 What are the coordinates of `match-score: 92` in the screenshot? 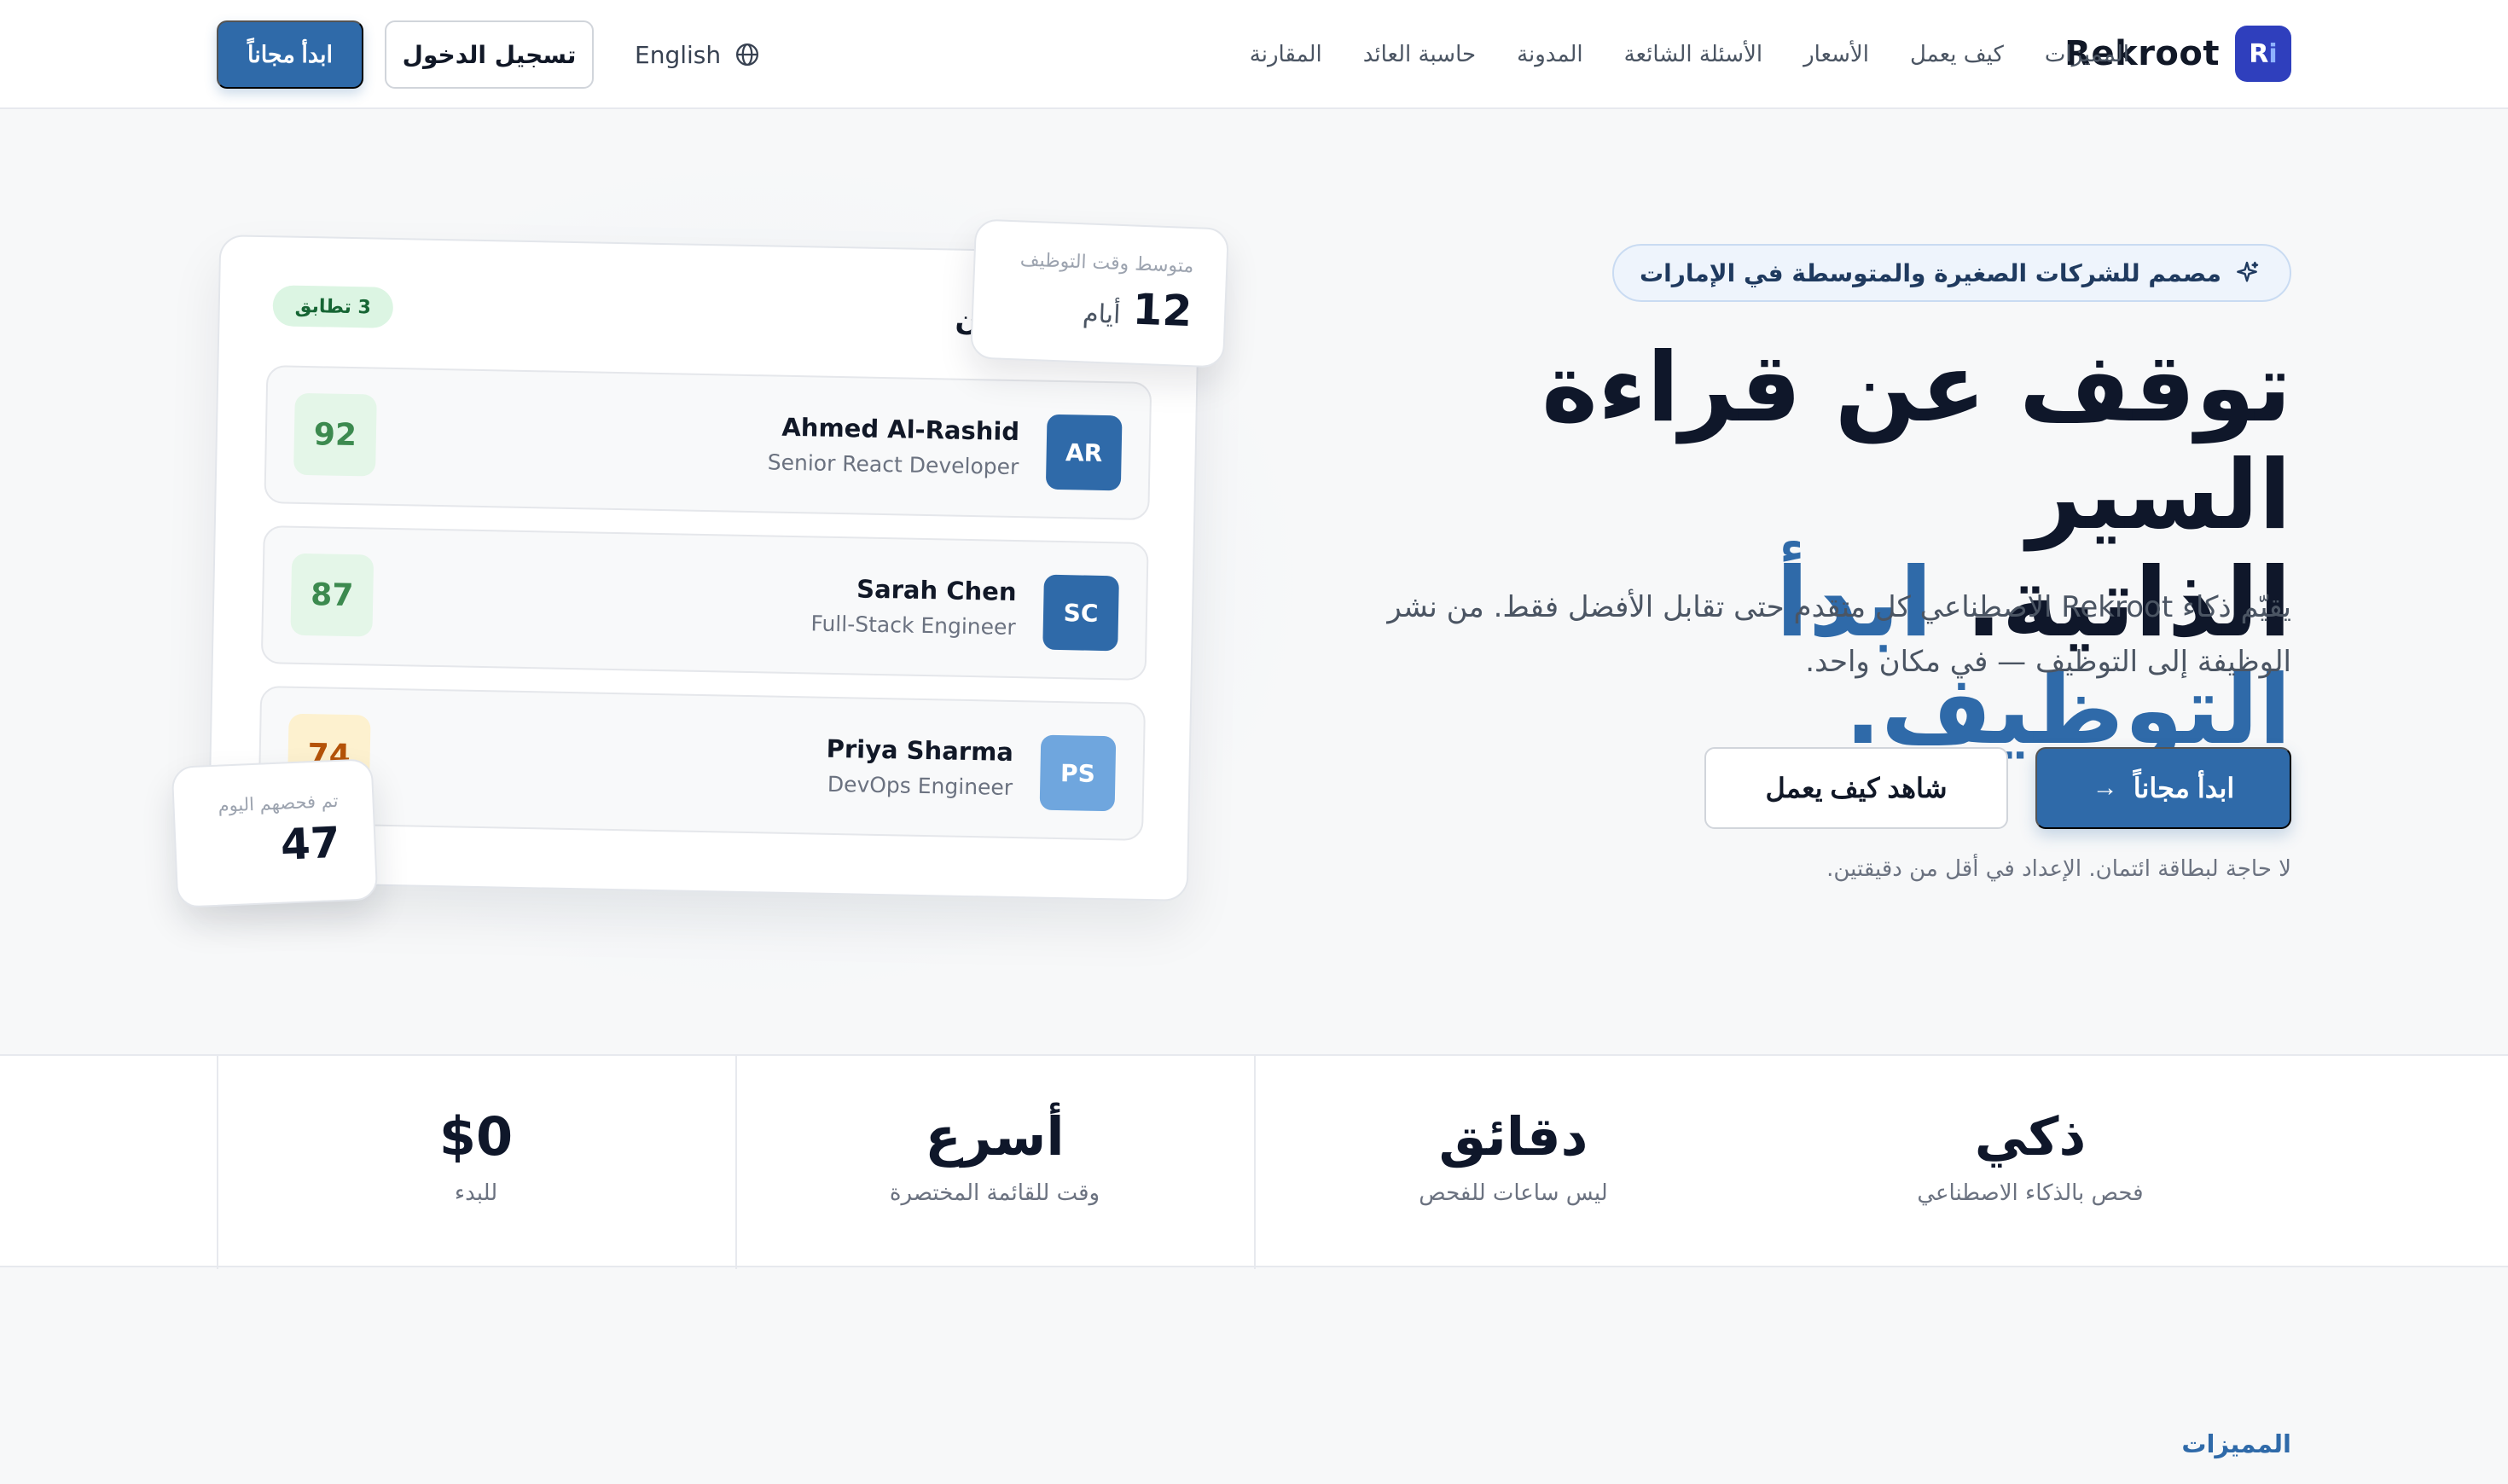 It's located at (335, 434).